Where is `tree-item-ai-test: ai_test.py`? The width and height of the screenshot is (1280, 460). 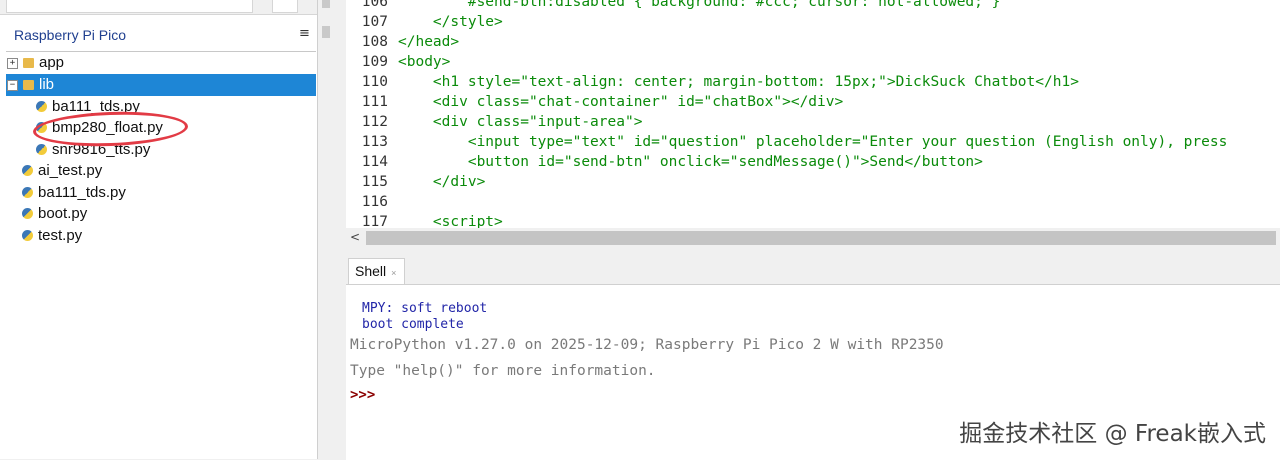 tree-item-ai-test: ai_test.py is located at coordinates (62, 171).